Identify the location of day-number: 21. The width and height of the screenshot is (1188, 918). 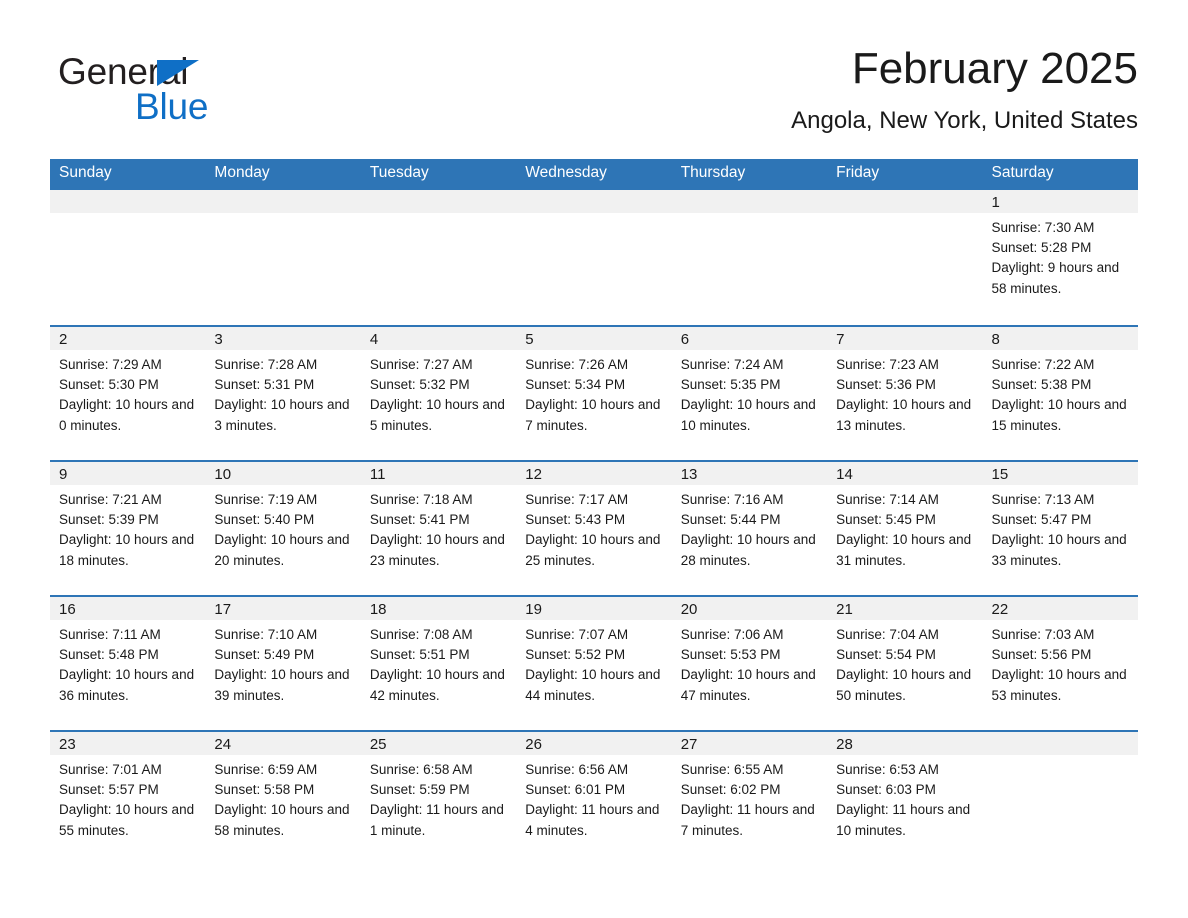
(905, 608).